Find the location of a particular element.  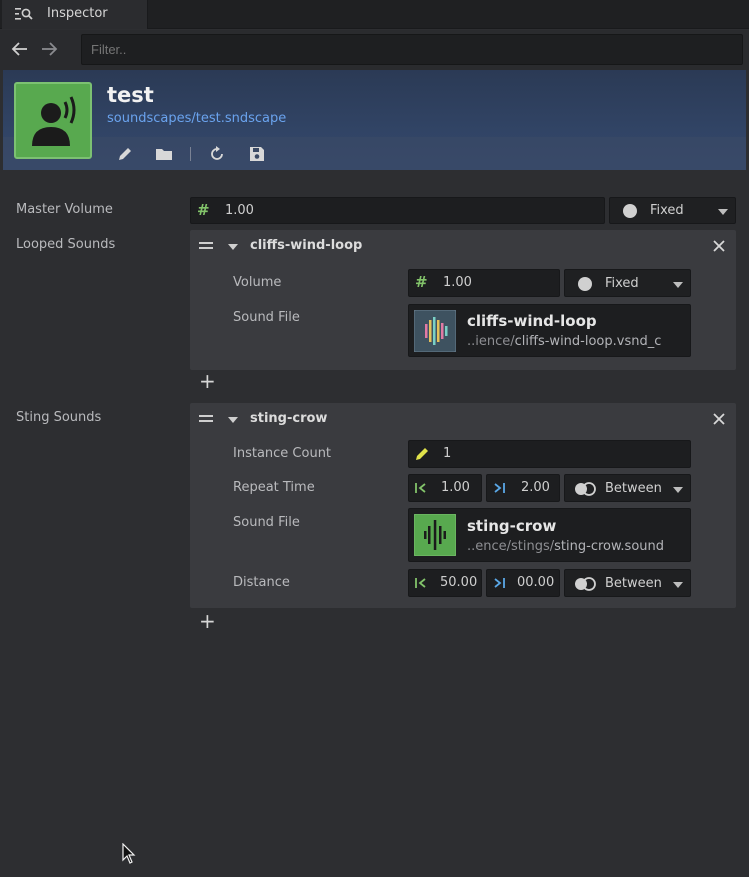

header-toolbar is located at coordinates (374, 153).